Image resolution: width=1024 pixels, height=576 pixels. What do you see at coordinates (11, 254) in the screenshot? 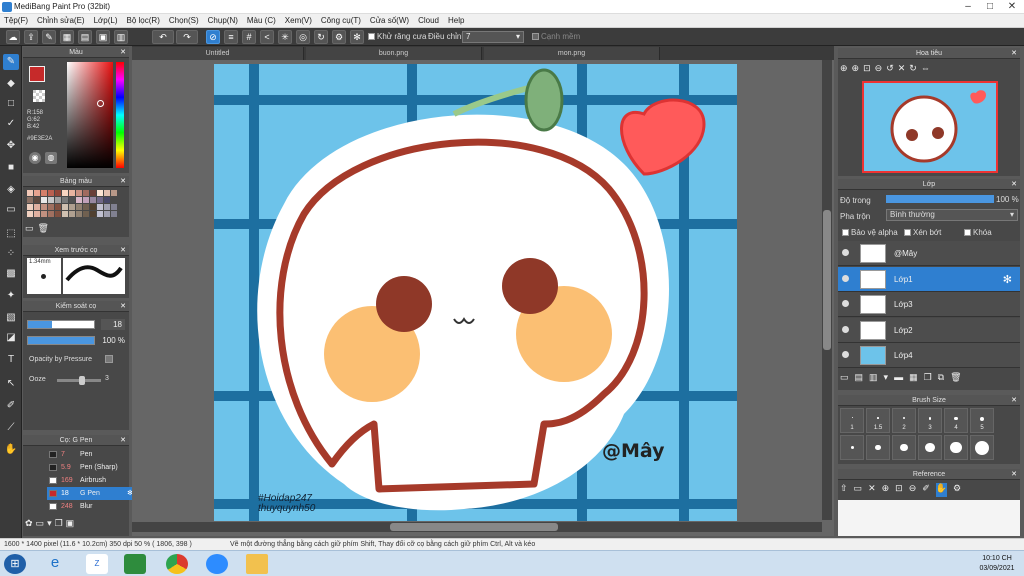
I see `magic-wand-icon: ⁘` at bounding box center [11, 254].